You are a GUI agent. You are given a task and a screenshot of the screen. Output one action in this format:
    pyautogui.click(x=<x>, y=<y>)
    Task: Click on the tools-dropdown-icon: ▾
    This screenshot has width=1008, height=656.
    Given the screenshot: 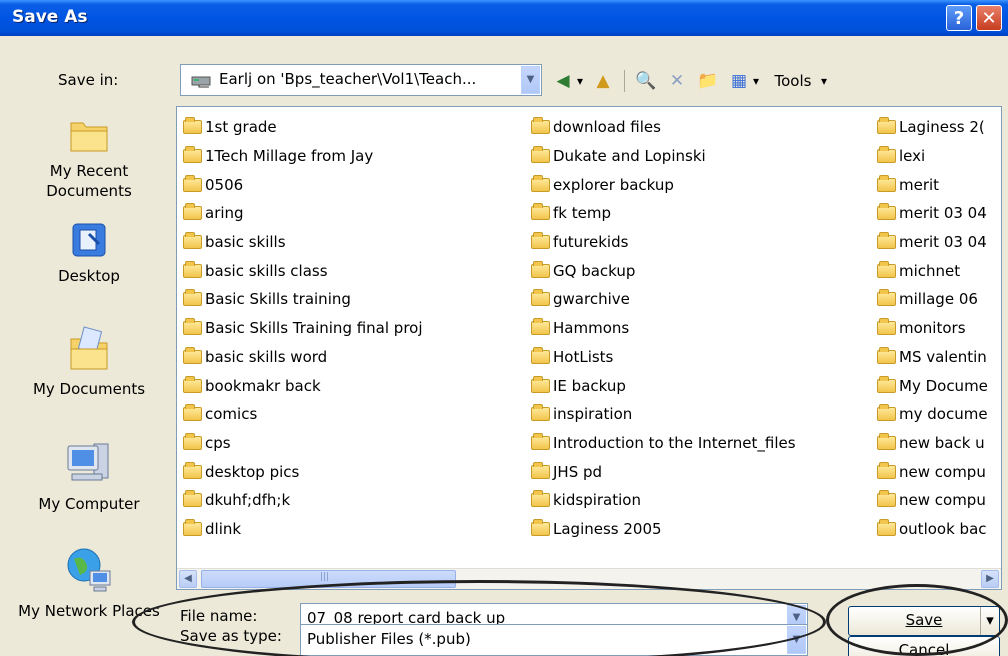 What is the action you would take?
    pyautogui.click(x=824, y=81)
    